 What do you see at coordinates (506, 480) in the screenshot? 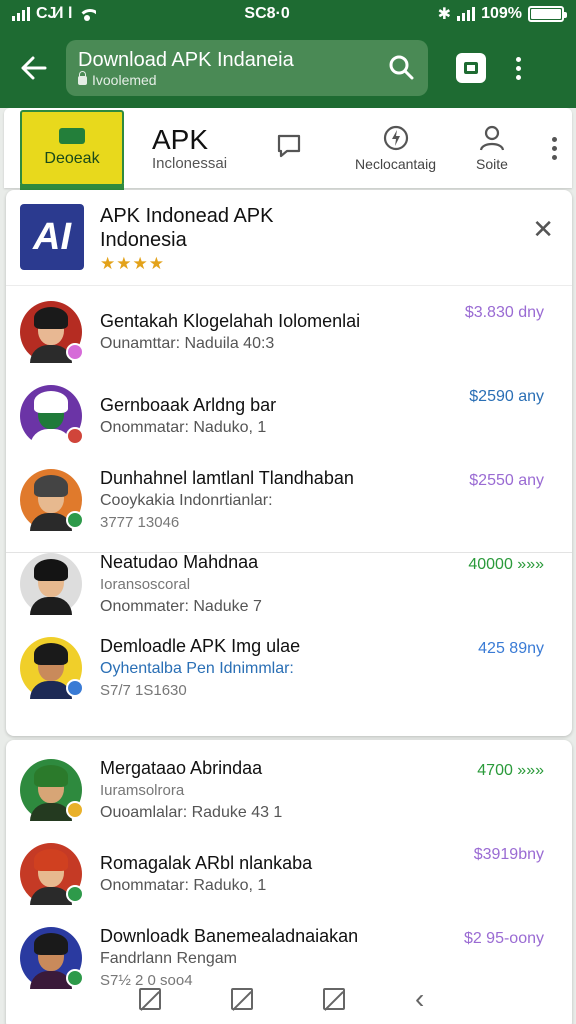
I see `item-price: $2550 any` at bounding box center [506, 480].